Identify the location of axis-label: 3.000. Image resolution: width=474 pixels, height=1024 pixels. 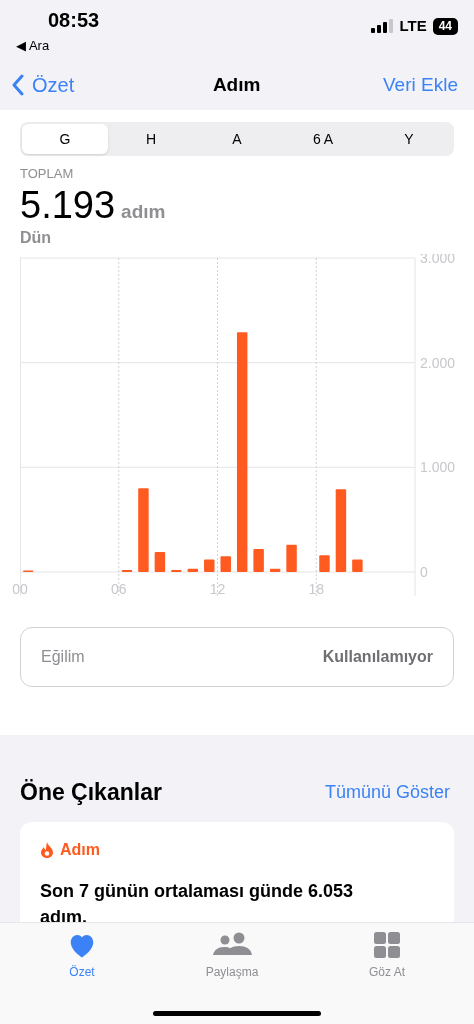
(438, 260).